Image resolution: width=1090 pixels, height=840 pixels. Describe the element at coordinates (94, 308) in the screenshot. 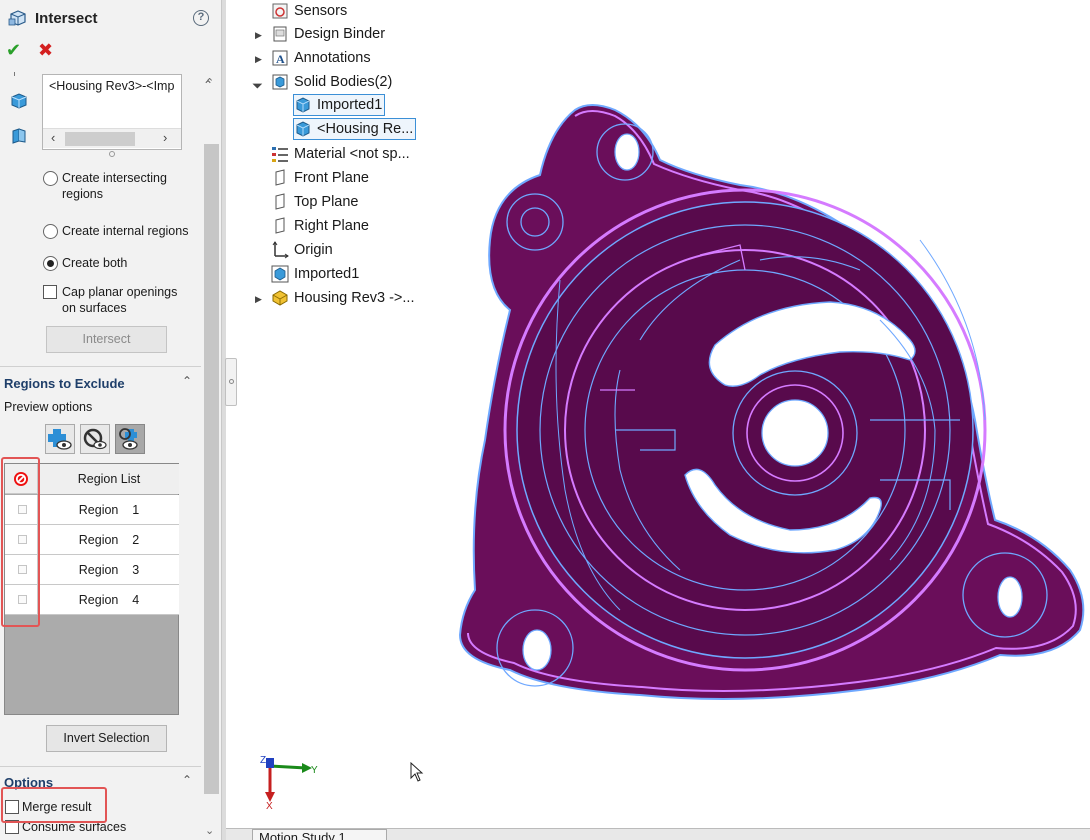

I see `option-label: on surfaces` at that location.